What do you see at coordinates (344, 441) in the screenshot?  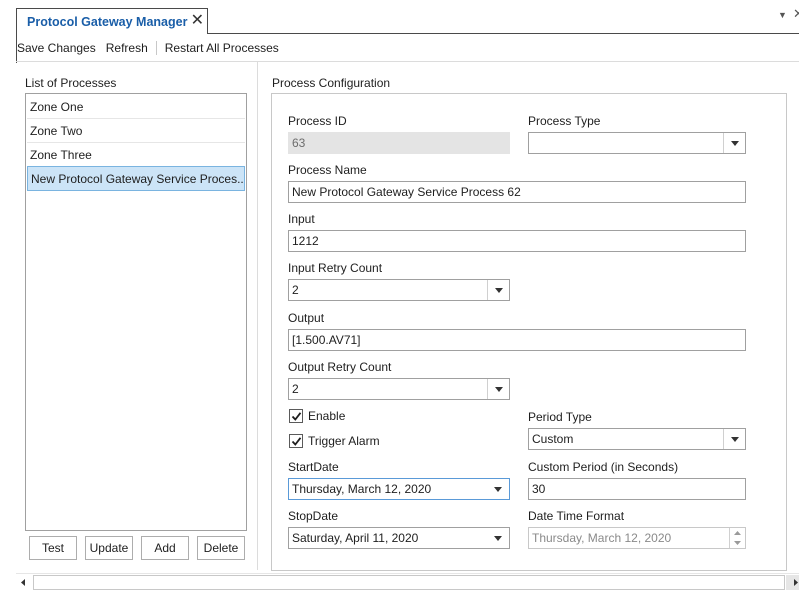 I see `trigger-alarm-label: Trigger Alarm` at bounding box center [344, 441].